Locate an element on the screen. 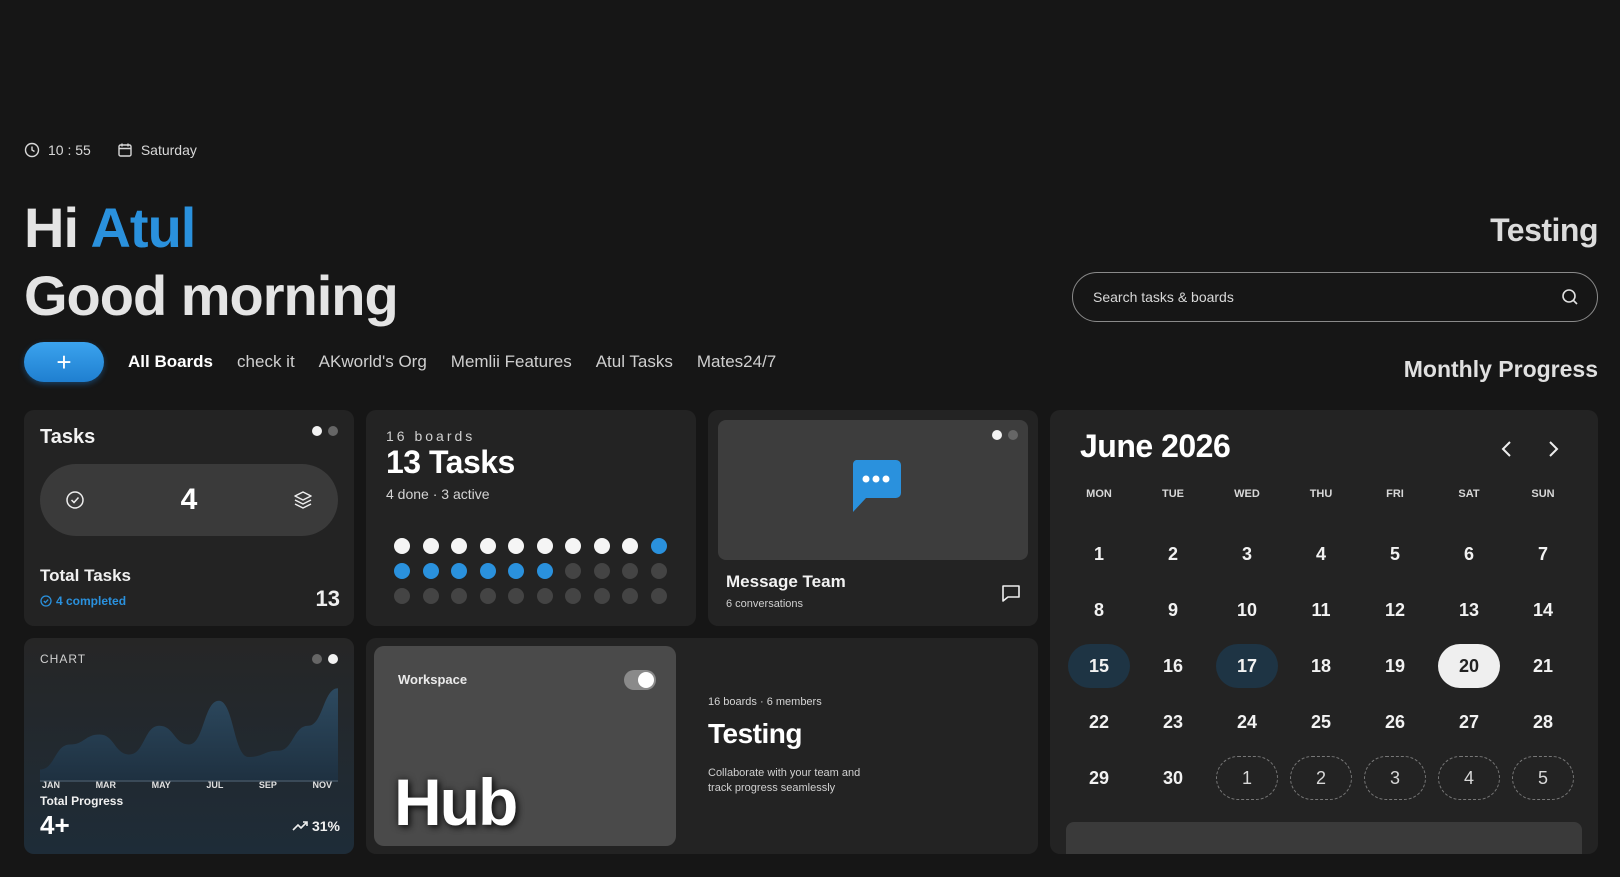 The width and height of the screenshot is (1620, 877). tab-akworld-org: AKworld's Org is located at coordinates (373, 362).